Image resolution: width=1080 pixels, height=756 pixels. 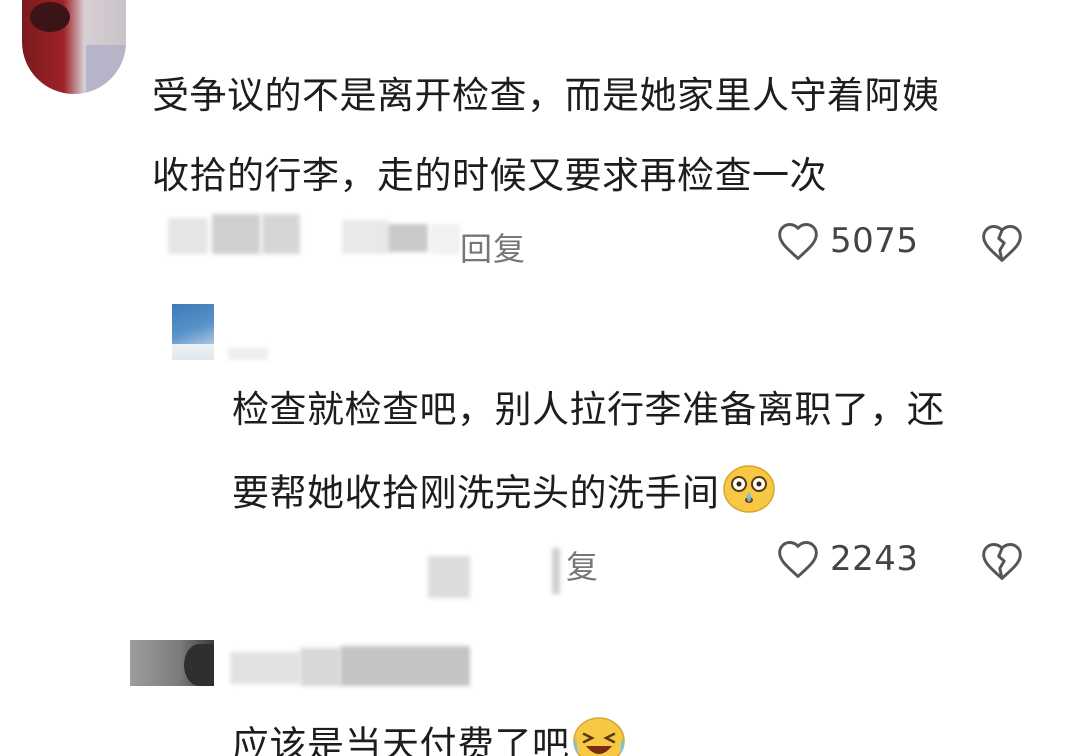 I want to click on like-button: 2243, so click(x=847, y=559).